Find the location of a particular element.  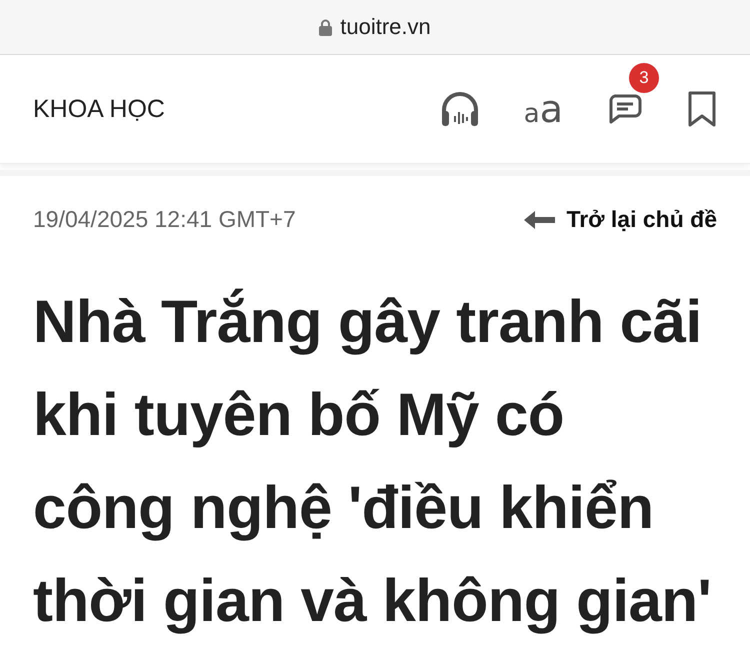

section-title: KHOA HỌC is located at coordinates (236, 109).